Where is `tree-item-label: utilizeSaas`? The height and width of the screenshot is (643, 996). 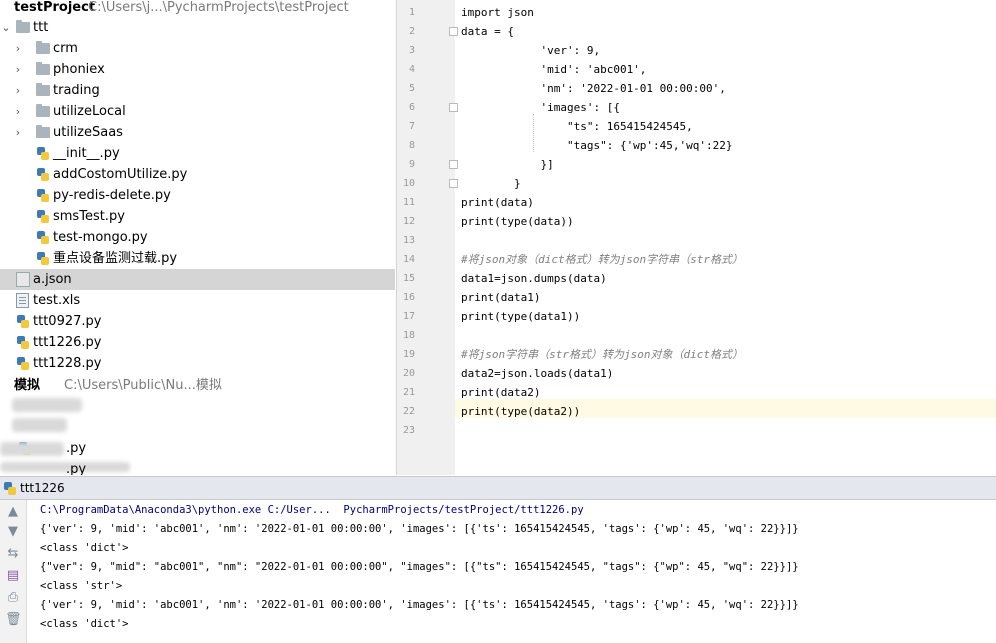 tree-item-label: utilizeSaas is located at coordinates (88, 132).